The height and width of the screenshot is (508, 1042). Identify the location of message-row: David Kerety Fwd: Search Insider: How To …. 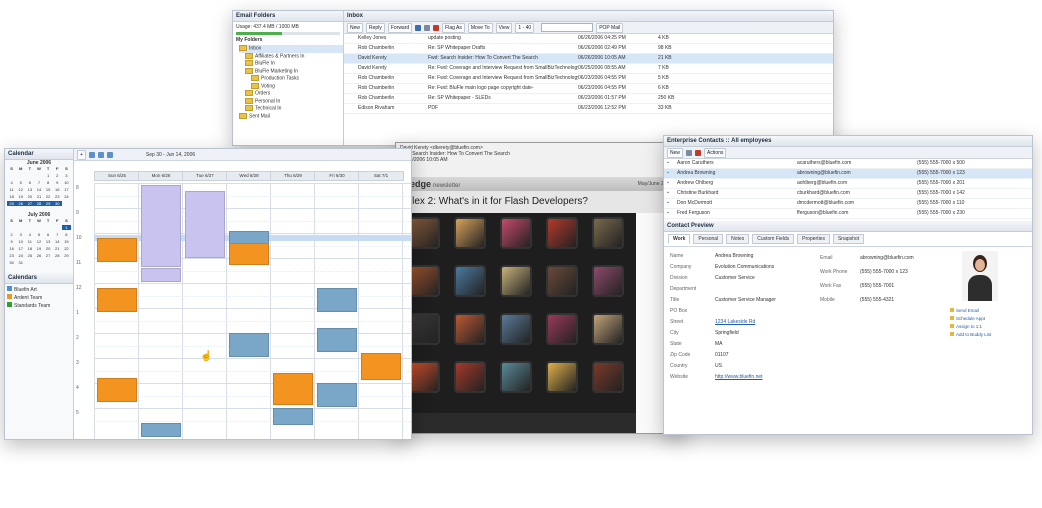
(588, 59).